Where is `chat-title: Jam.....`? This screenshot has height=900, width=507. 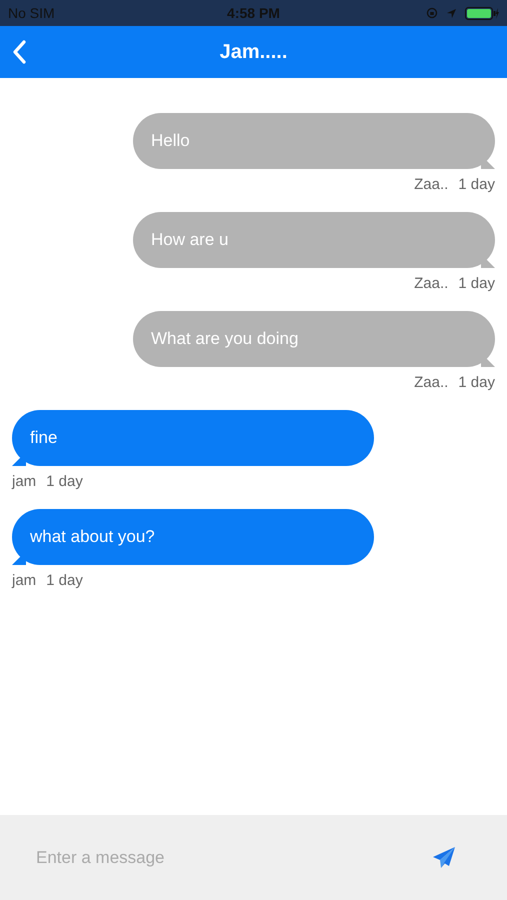
chat-title: Jam..... is located at coordinates (254, 52).